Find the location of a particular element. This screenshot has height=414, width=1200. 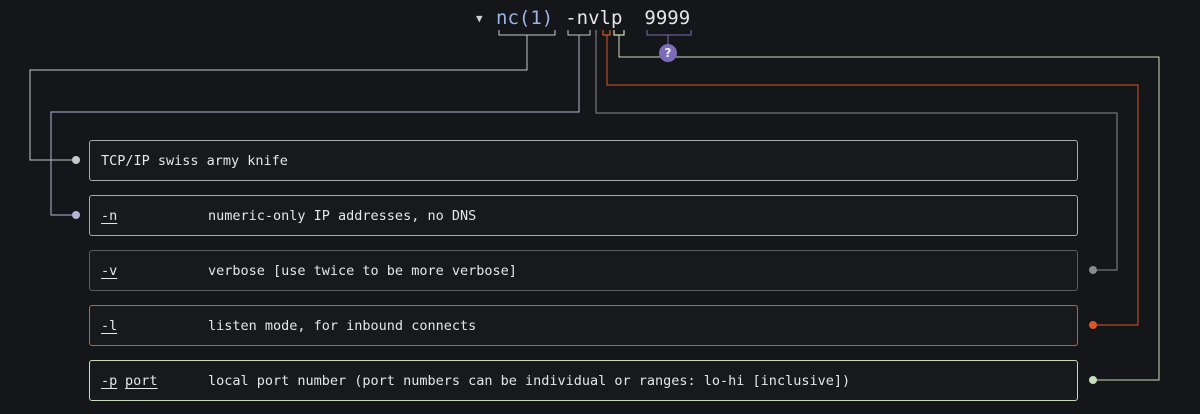

command-program: nc(1) is located at coordinates (524, 18).